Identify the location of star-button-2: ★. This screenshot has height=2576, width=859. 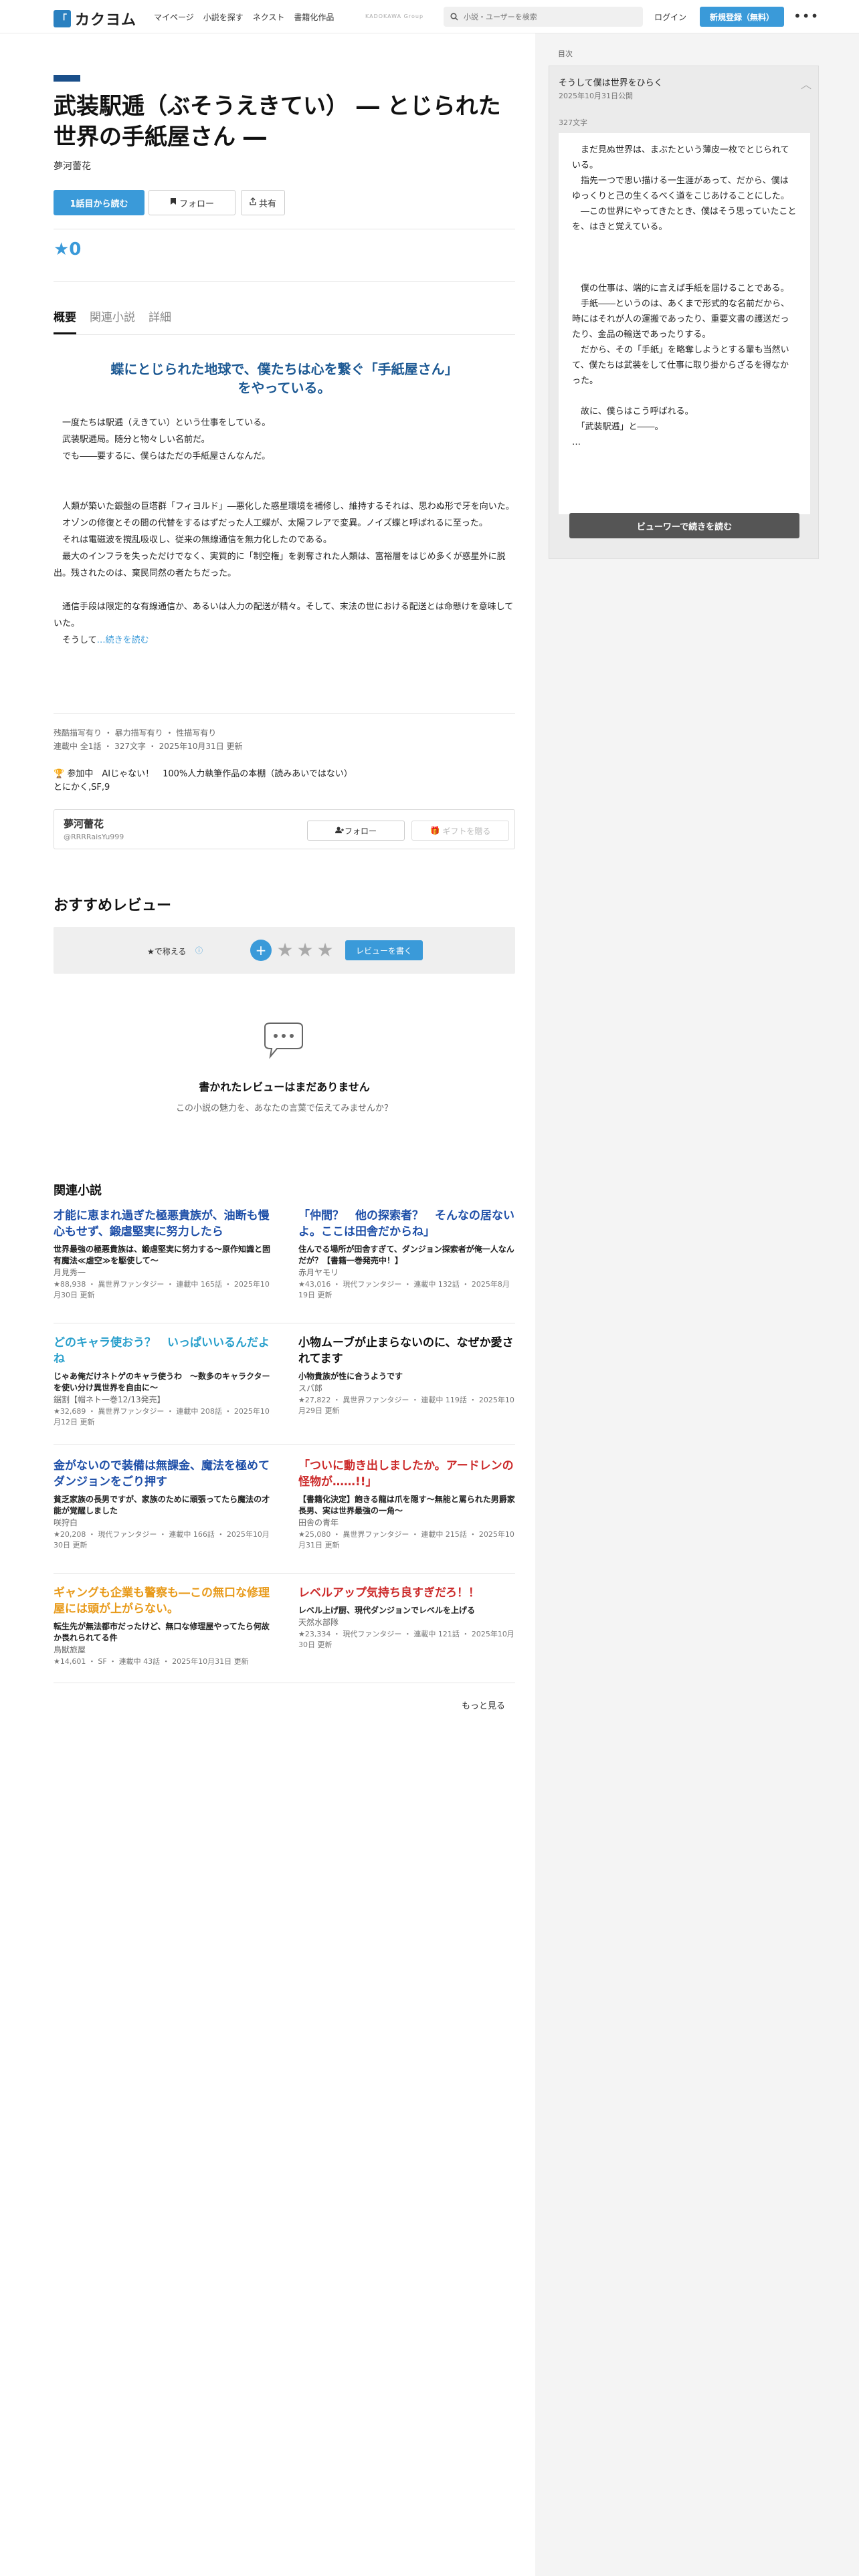
(285, 950).